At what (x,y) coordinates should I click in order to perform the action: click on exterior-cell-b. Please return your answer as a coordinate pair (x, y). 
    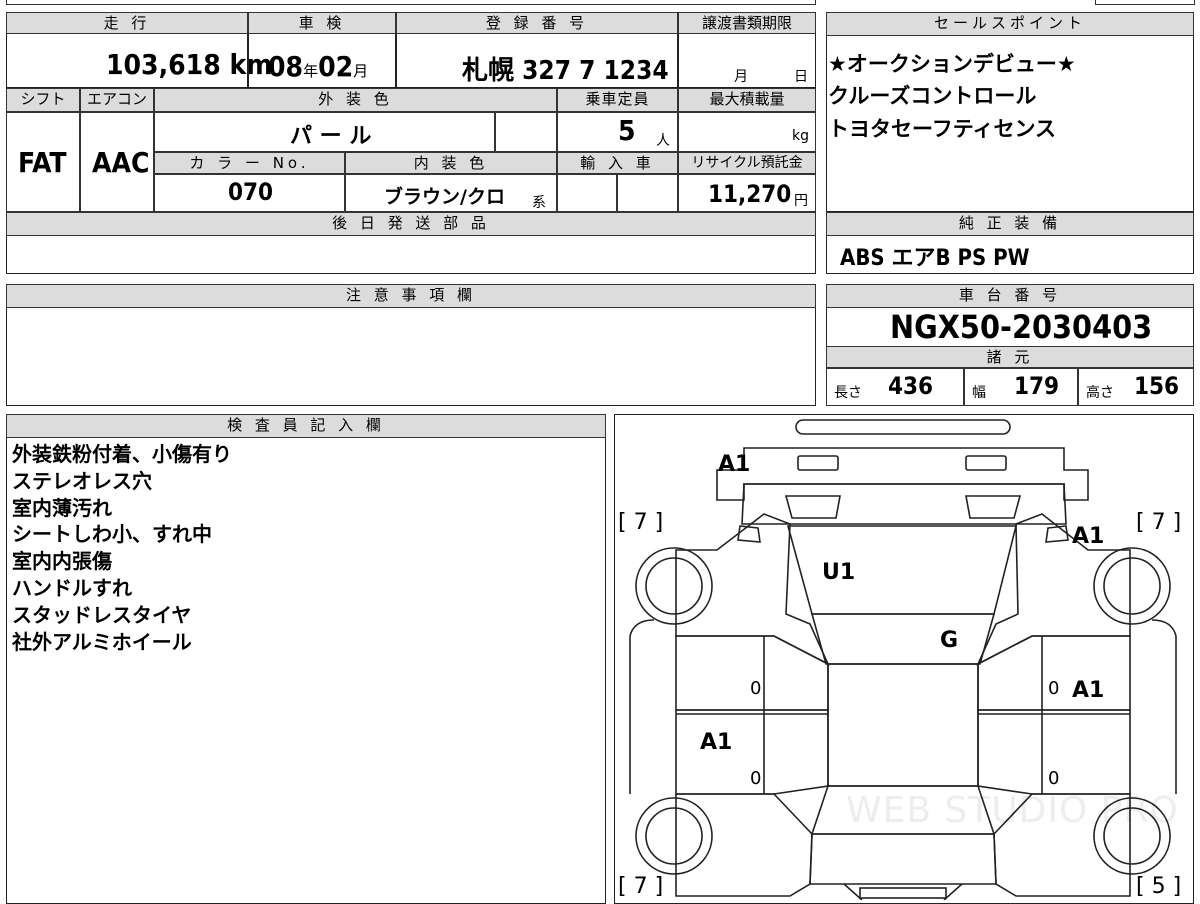
    Looking at the image, I should click on (526, 132).